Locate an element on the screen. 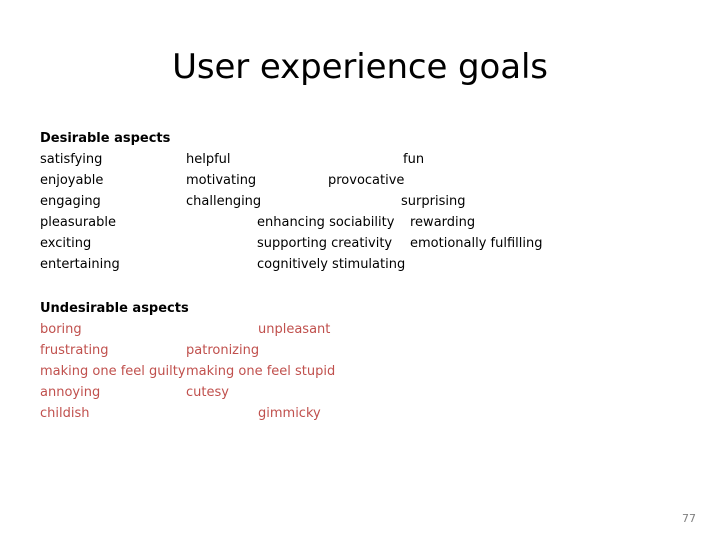  desirable-term: satisfying is located at coordinates (71, 159).